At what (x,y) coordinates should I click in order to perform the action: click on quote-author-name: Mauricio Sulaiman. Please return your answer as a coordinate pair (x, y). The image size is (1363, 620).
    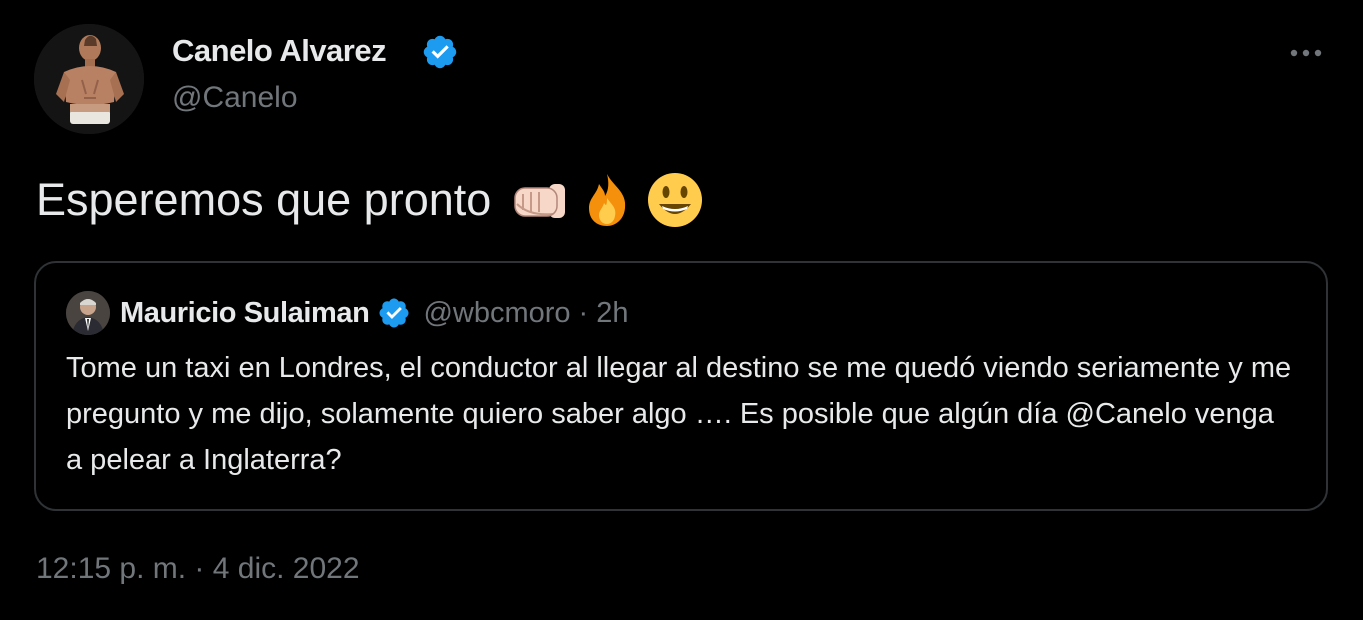
    Looking at the image, I should click on (245, 313).